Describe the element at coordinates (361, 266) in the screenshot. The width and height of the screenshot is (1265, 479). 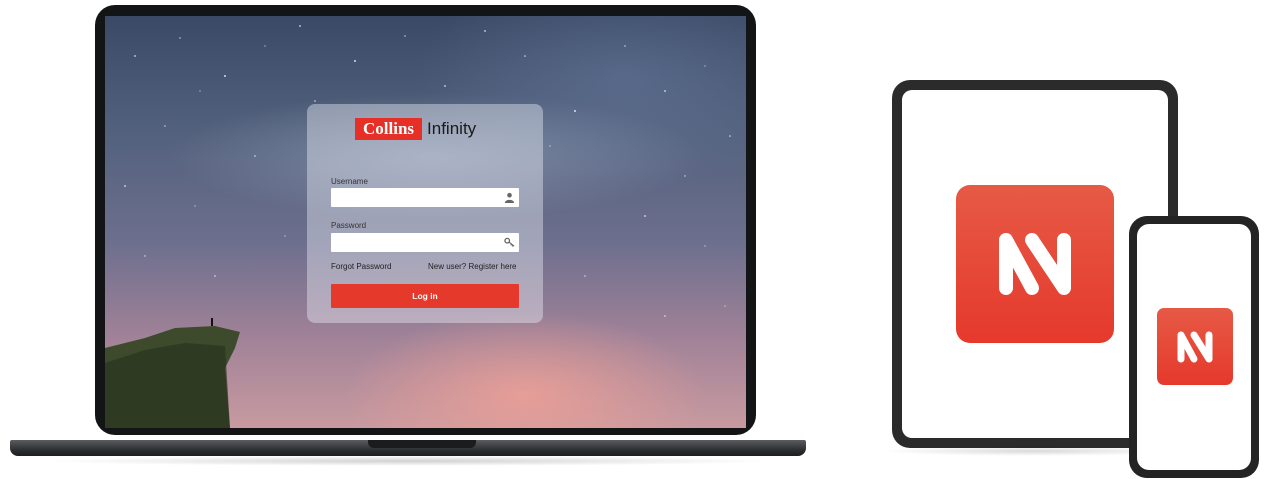
I see `forgot-password-link: Forgot Password` at that location.